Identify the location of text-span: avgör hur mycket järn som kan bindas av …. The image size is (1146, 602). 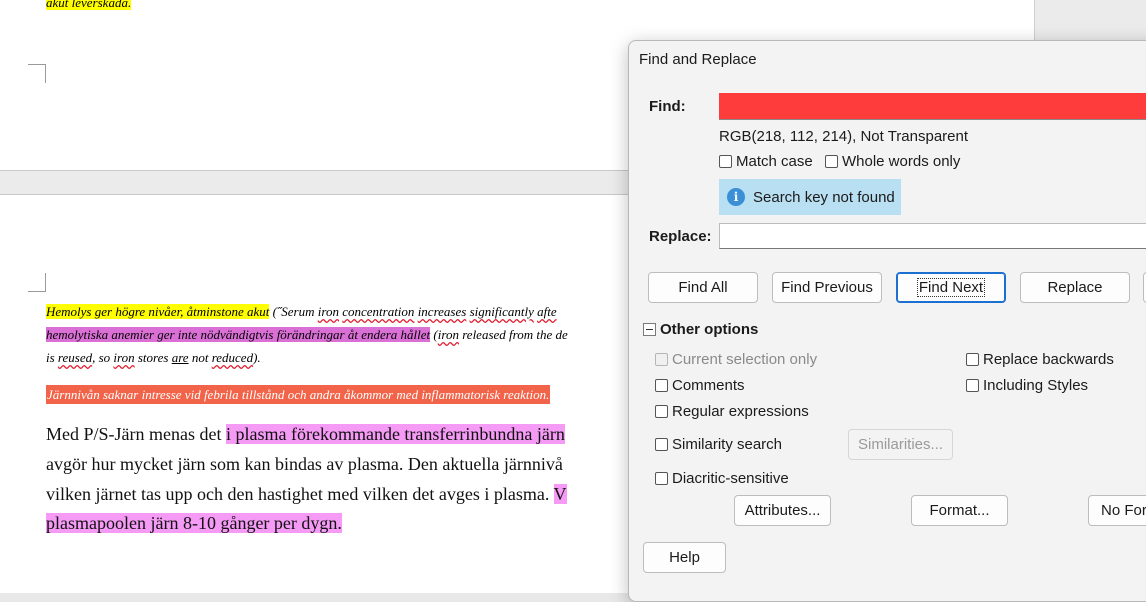
(304, 464).